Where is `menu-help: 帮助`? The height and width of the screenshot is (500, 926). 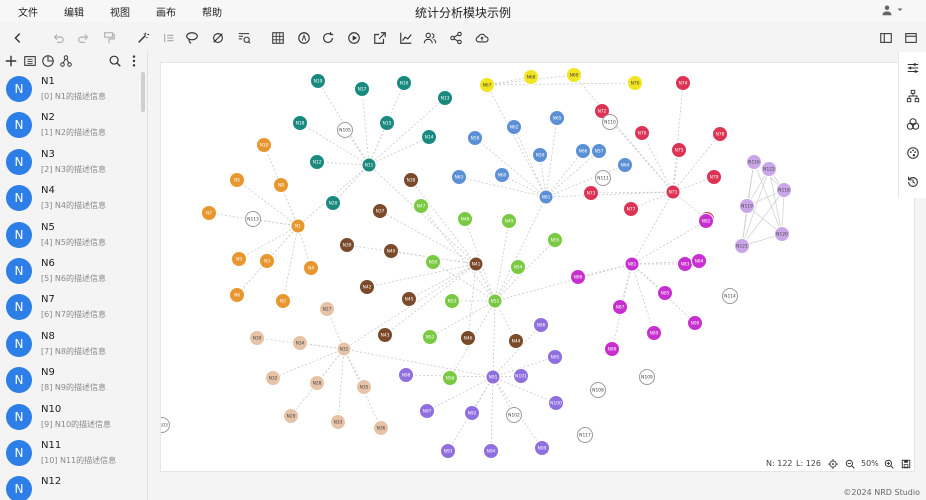
menu-help: 帮助 is located at coordinates (212, 11).